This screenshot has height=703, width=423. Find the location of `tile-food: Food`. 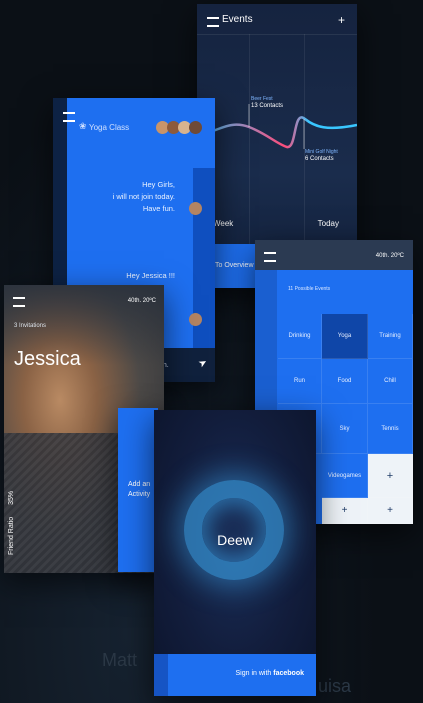

tile-food: Food is located at coordinates (345, 381).